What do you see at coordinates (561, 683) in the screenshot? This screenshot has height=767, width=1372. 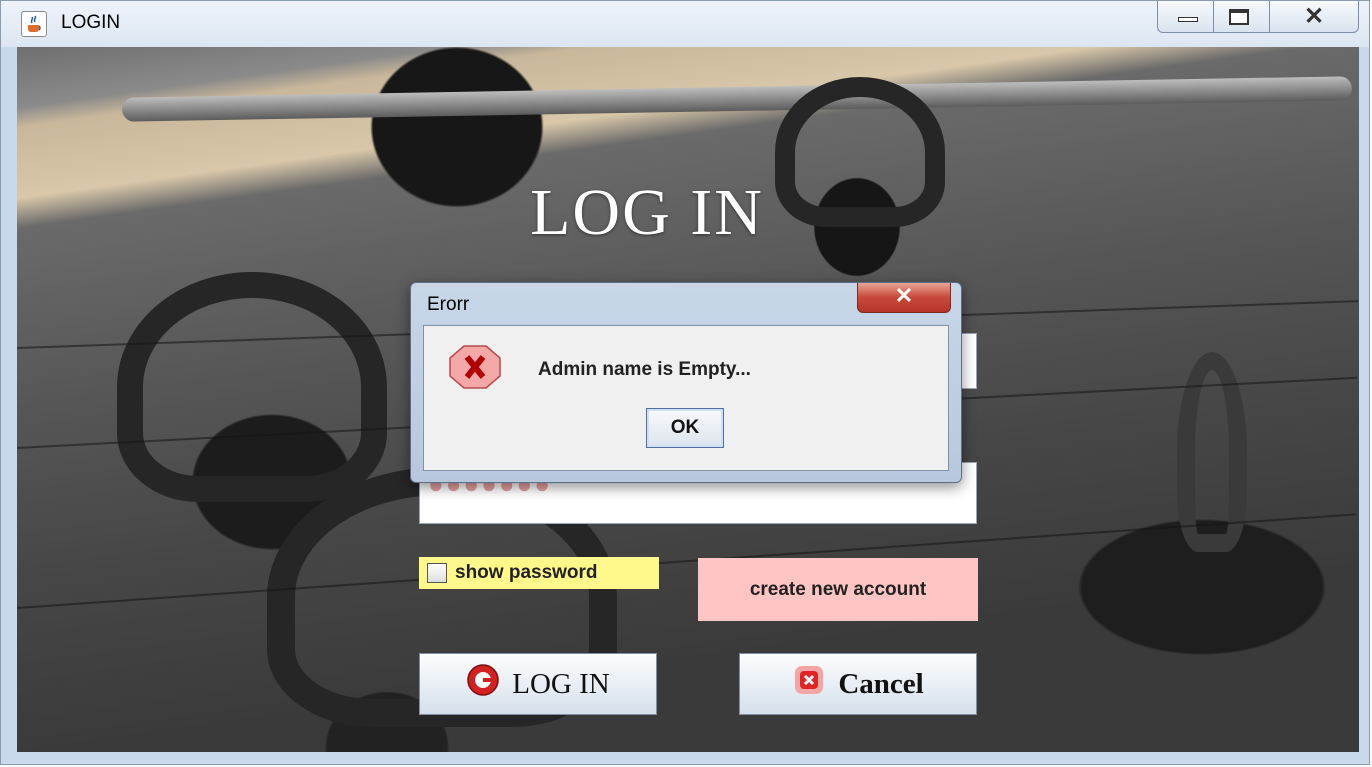 I see `login-button-label: LOG IN` at bounding box center [561, 683].